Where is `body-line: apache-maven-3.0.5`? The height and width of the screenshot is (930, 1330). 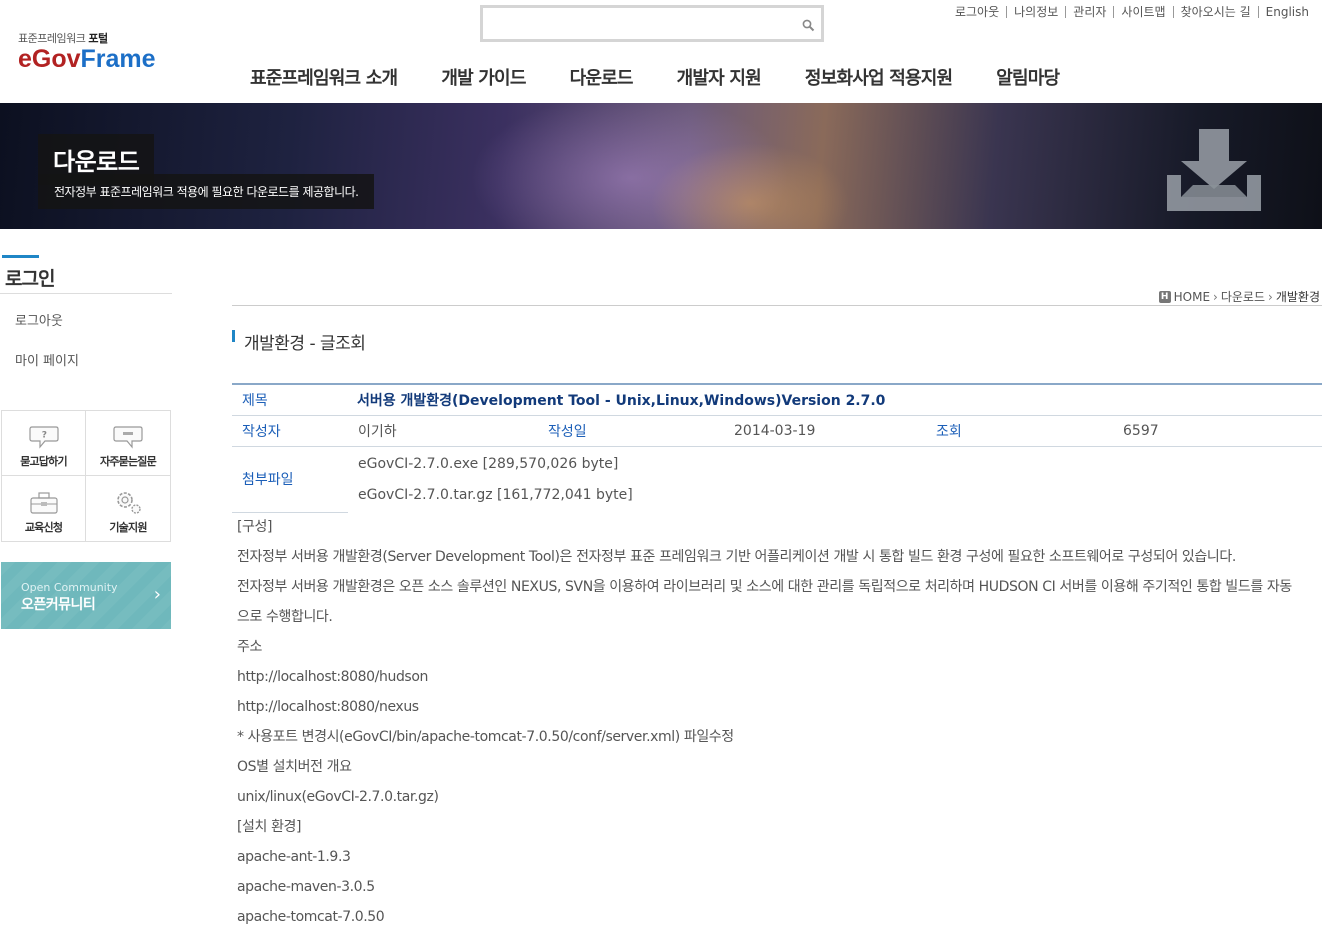 body-line: apache-maven-3.0.5 is located at coordinates (306, 887).